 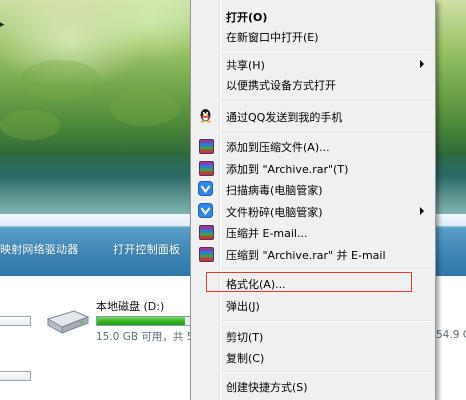 I want to click on menu-item-open: 打开(O), so click(x=313, y=16).